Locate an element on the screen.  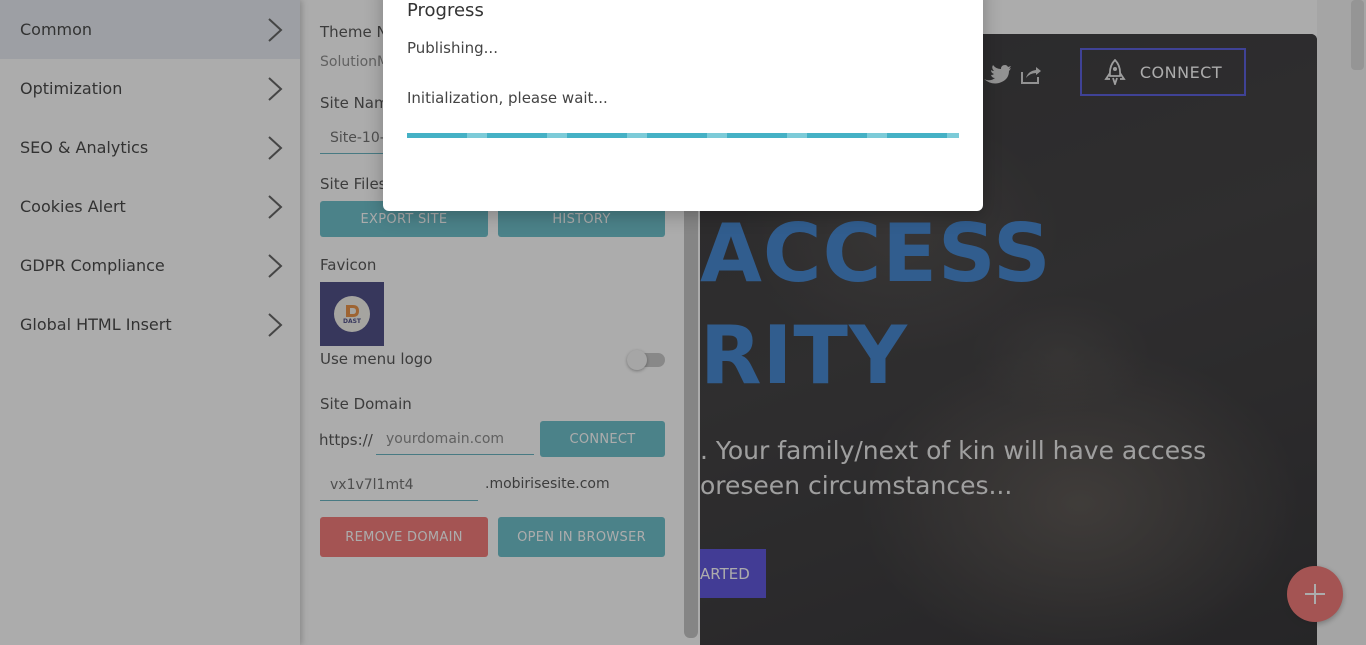
progress-bar is located at coordinates (683, 135).